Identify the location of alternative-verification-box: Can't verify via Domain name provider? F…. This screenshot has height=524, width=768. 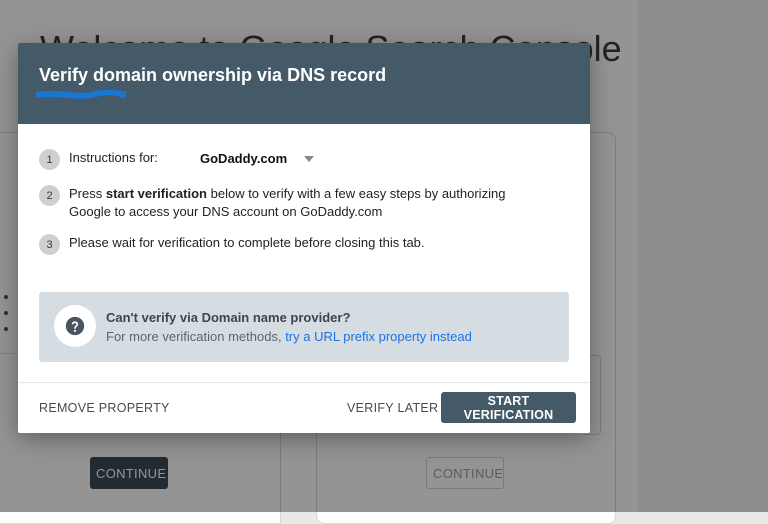
(304, 327).